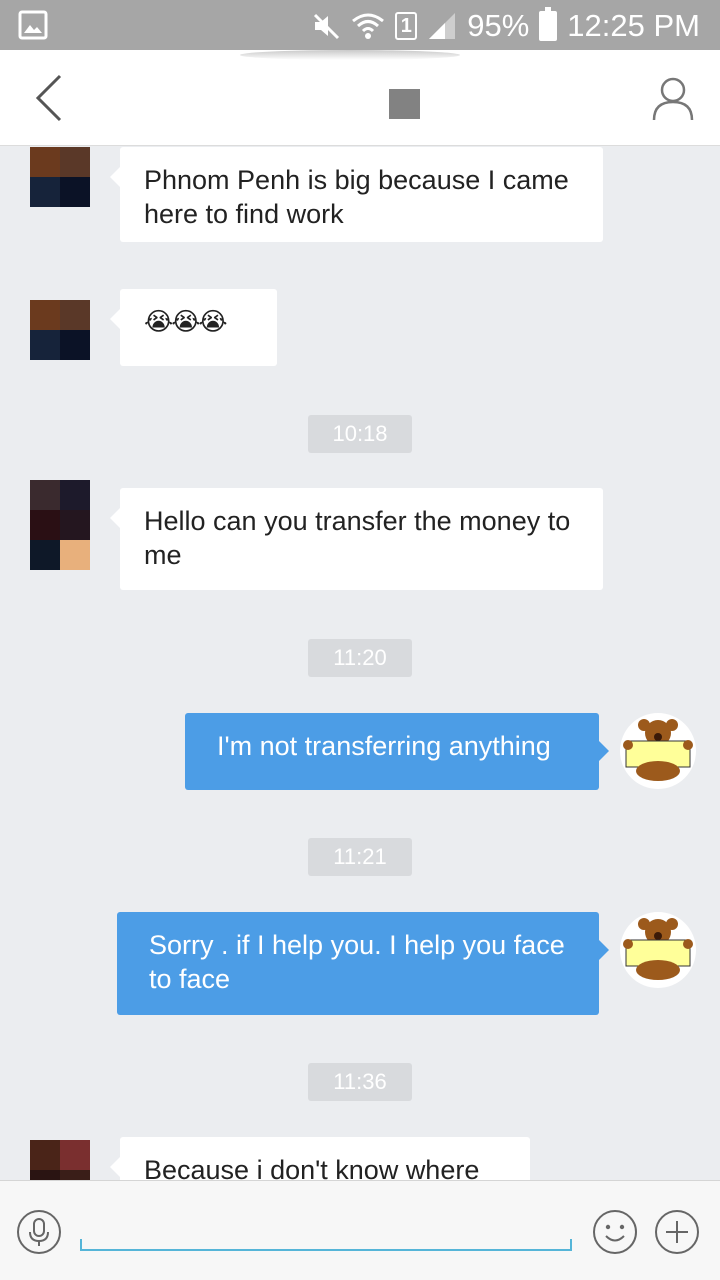 The image size is (720, 1280). What do you see at coordinates (350, 55) in the screenshot?
I see `header-shadow` at bounding box center [350, 55].